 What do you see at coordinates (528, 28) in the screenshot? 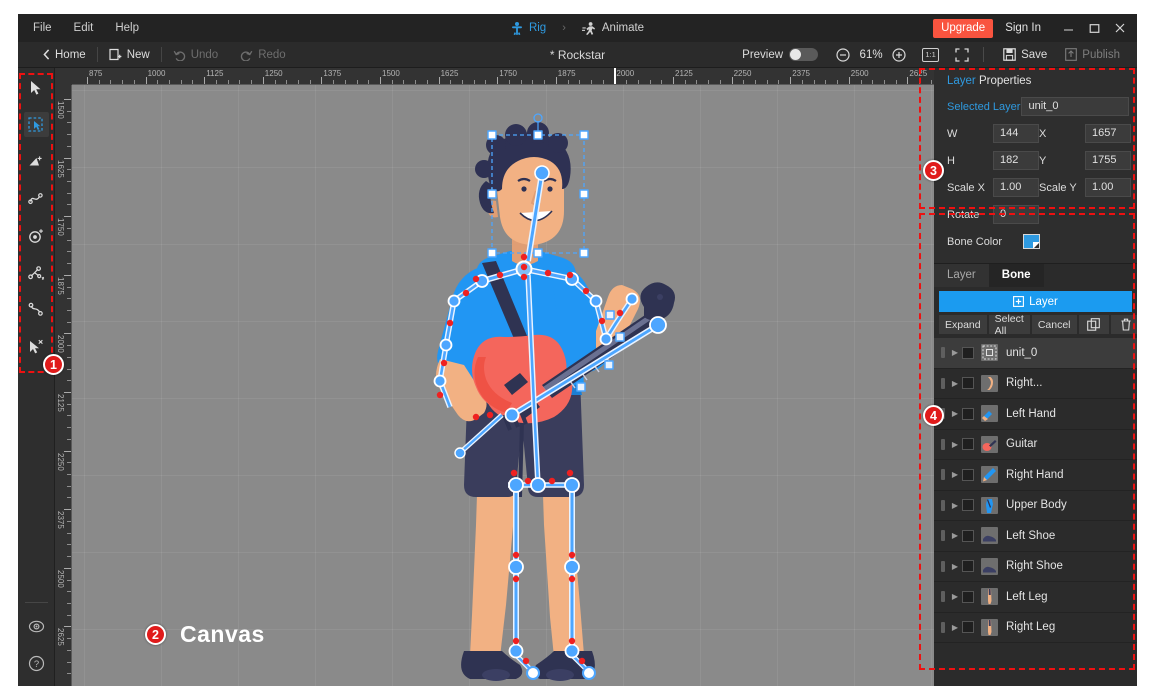
I see `mode-tab-rig: Rig` at bounding box center [528, 28].